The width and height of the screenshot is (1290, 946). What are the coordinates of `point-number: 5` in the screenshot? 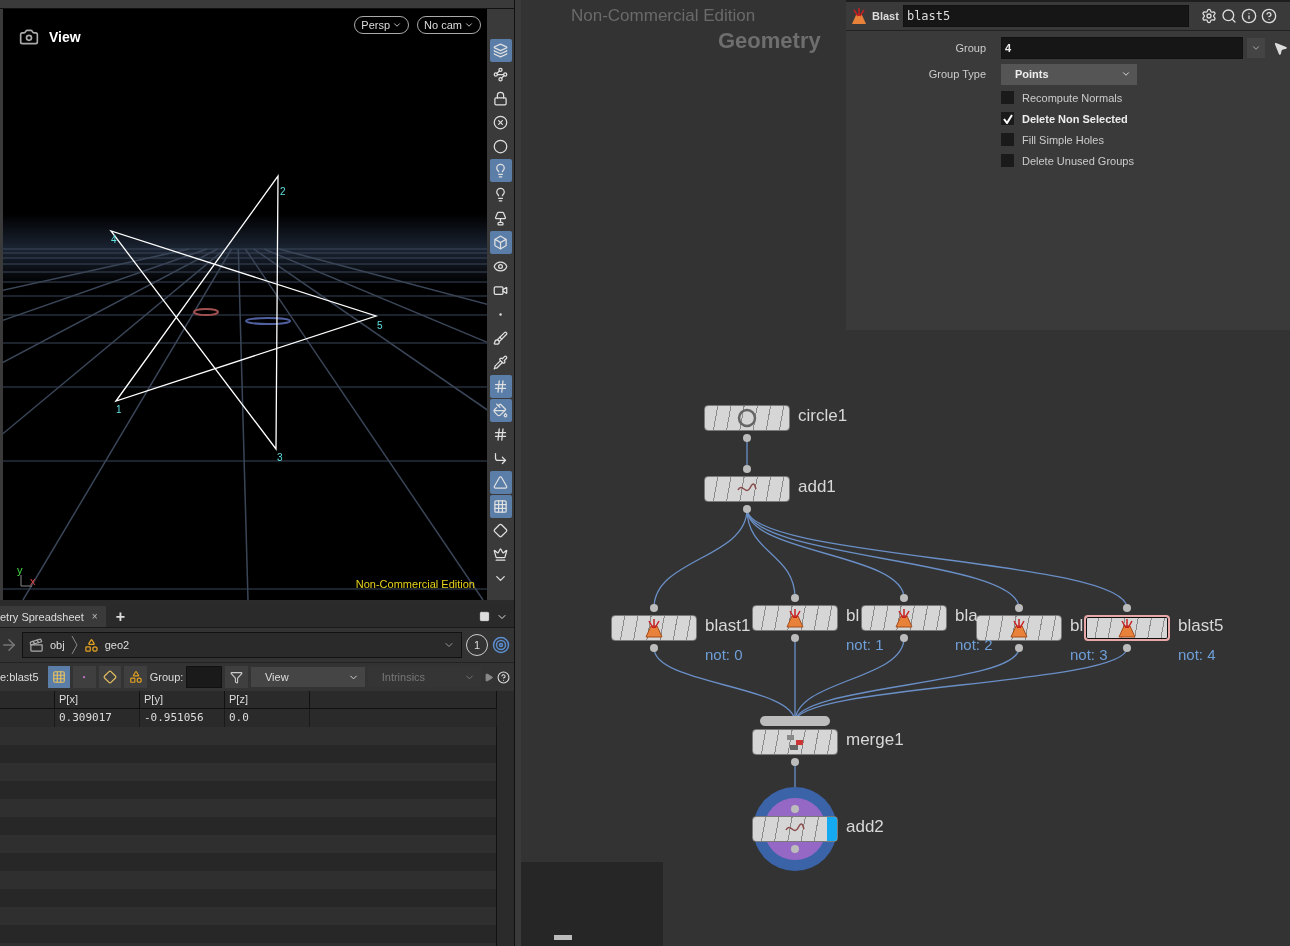 It's located at (380, 325).